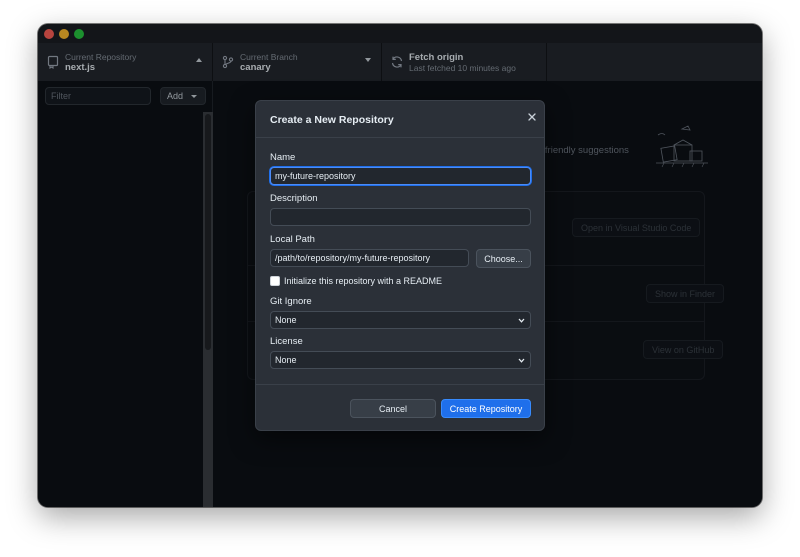 The height and width of the screenshot is (557, 800). Describe the element at coordinates (486, 408) in the screenshot. I see `create-repository-button: Create Repository` at that location.